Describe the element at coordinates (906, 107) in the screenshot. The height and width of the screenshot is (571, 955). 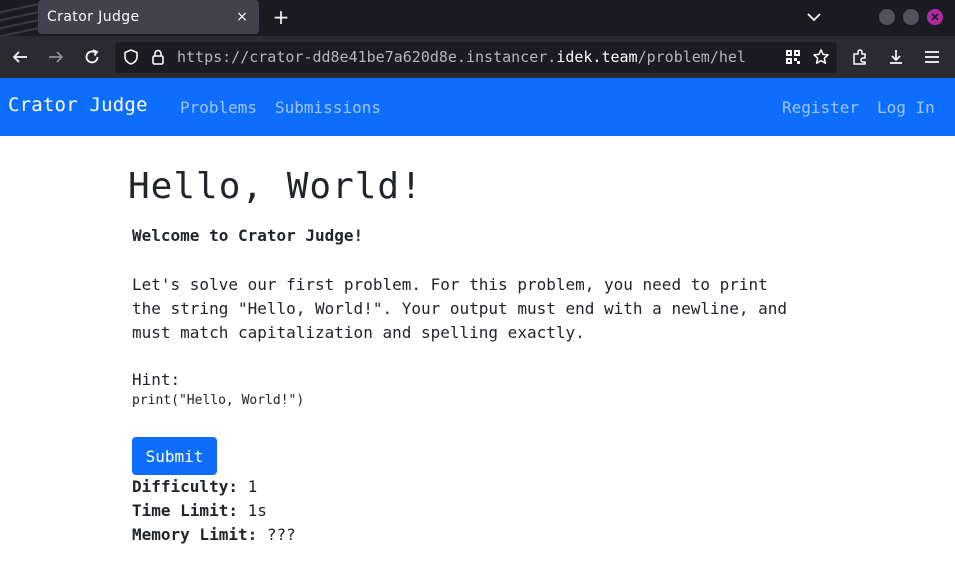
I see `nav-link-log-in: Log In` at that location.